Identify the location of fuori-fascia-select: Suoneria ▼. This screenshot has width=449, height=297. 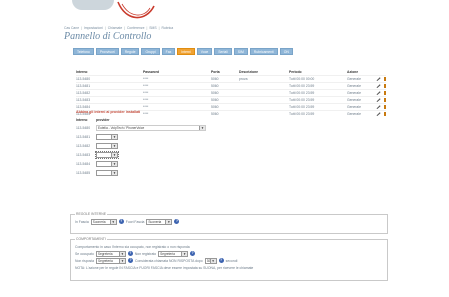
(159, 221).